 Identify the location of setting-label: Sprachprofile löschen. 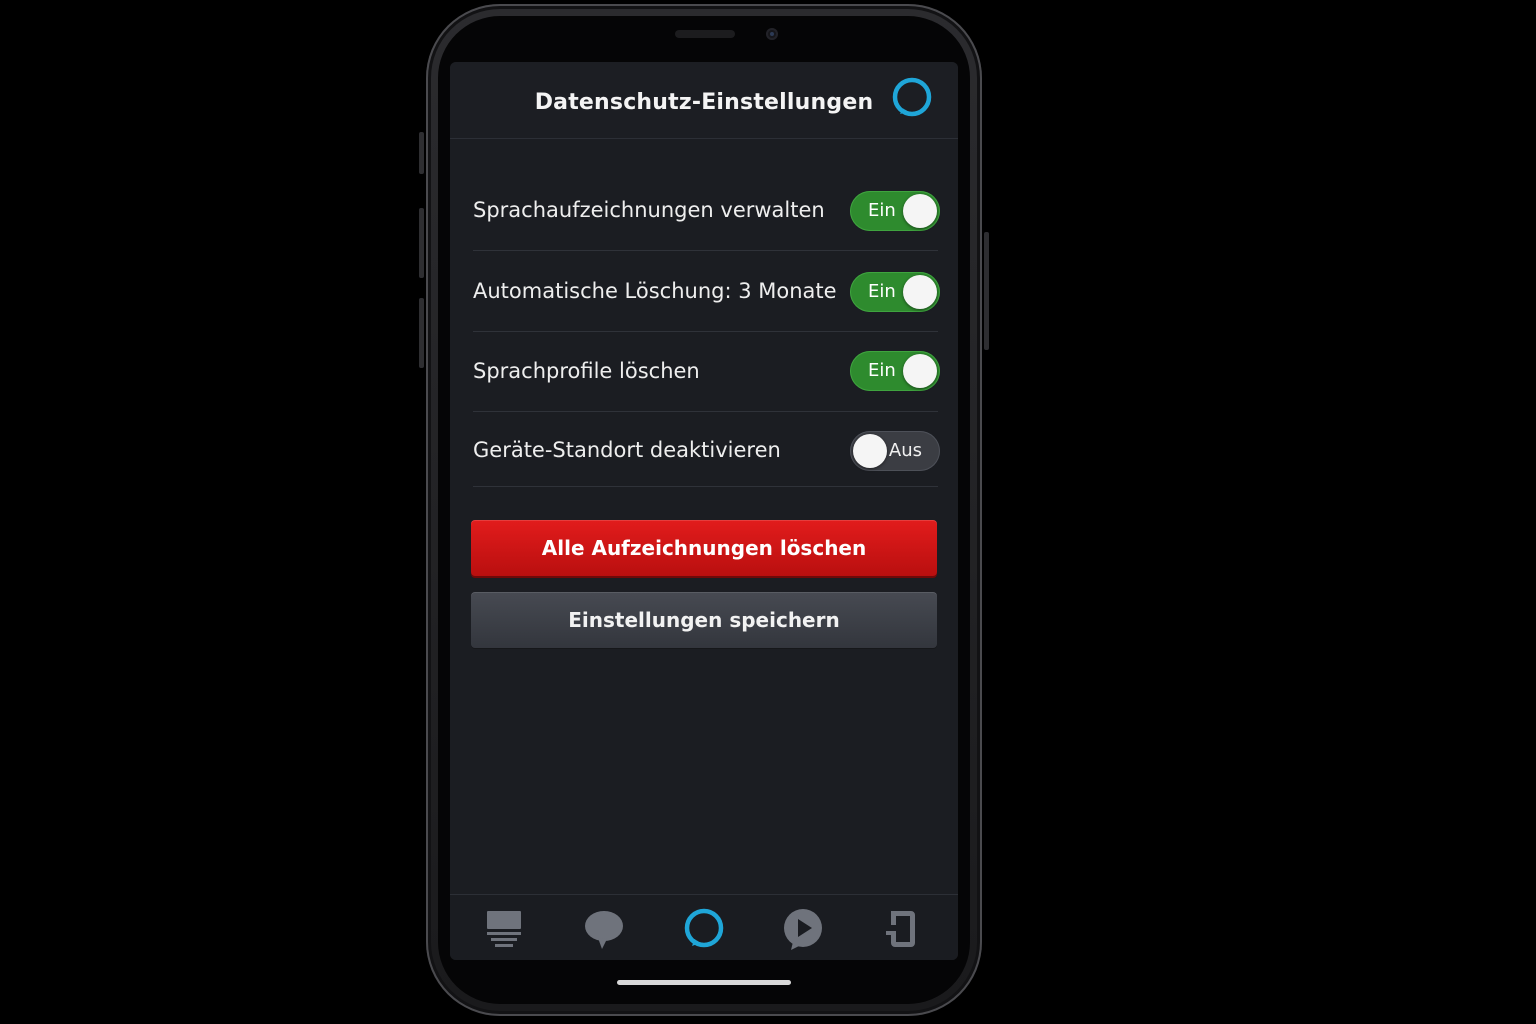
(586, 371).